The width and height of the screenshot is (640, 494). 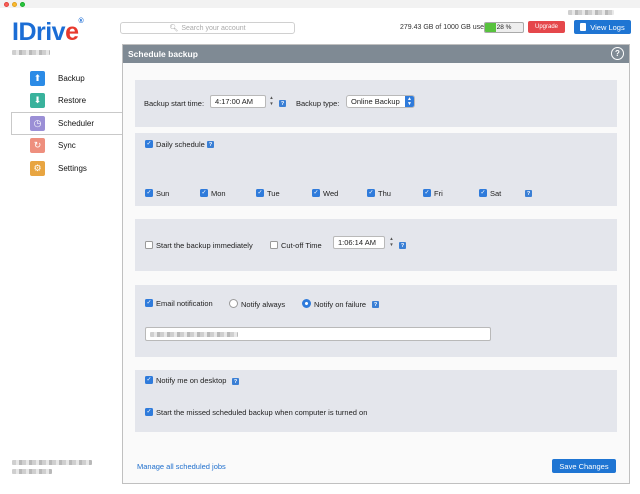 What do you see at coordinates (320, 4) in the screenshot?
I see `window-titlebar` at bounding box center [320, 4].